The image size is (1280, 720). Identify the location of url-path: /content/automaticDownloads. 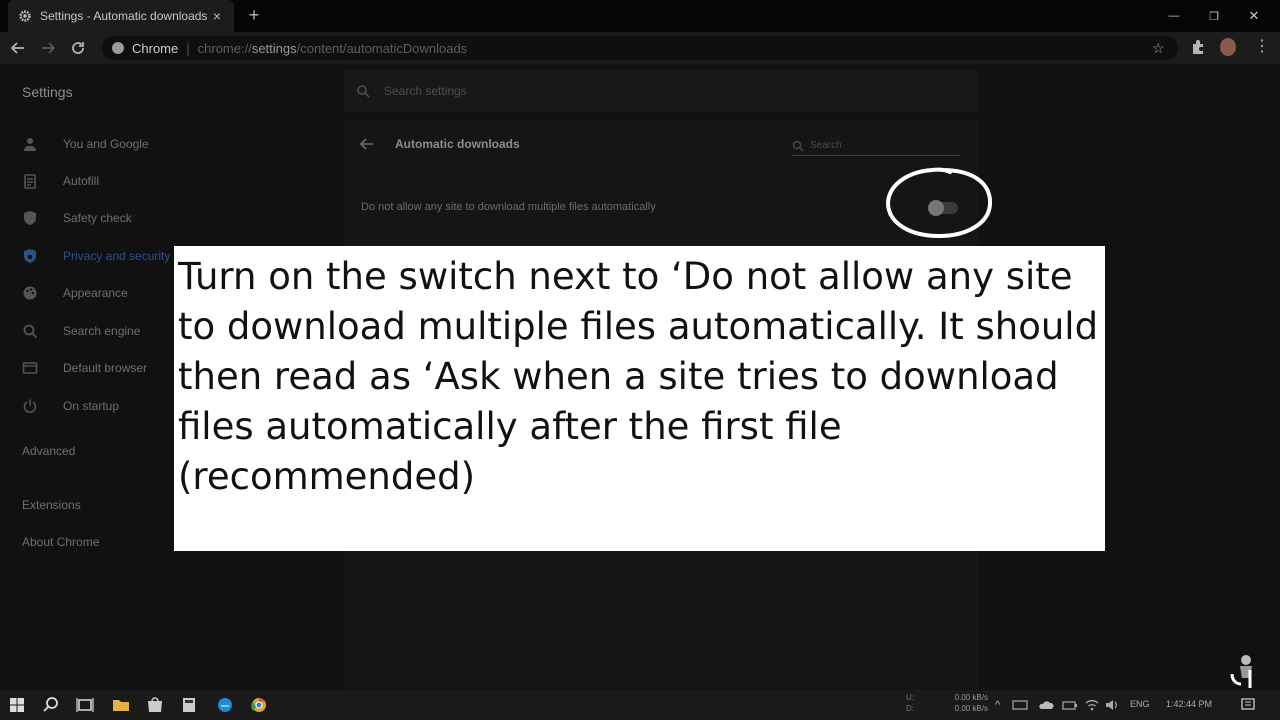
(382, 48).